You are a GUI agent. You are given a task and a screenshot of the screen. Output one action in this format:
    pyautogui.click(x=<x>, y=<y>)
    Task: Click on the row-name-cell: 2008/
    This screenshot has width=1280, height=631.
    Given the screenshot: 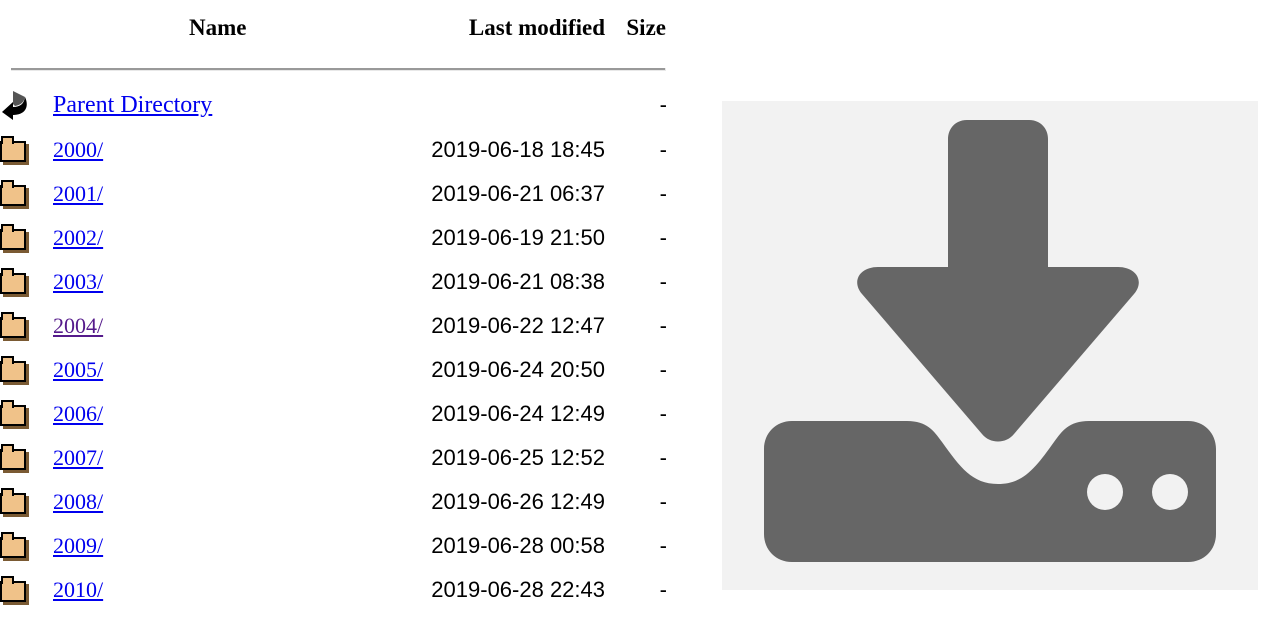 What is the action you would take?
    pyautogui.click(x=227, y=502)
    